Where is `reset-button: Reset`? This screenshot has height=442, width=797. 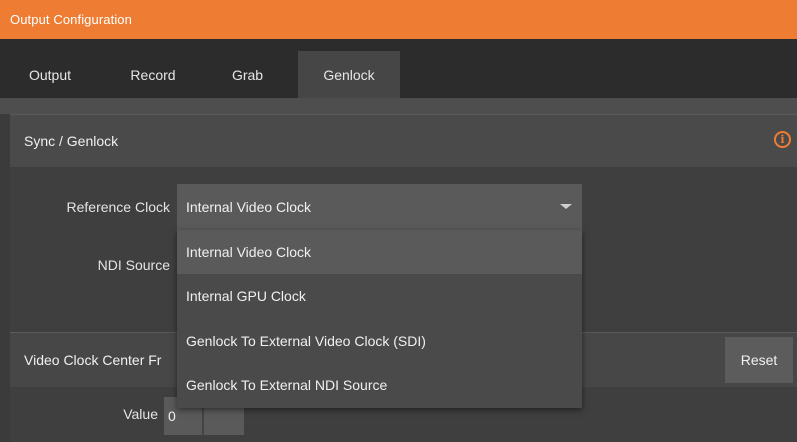
reset-button: Reset is located at coordinates (759, 360).